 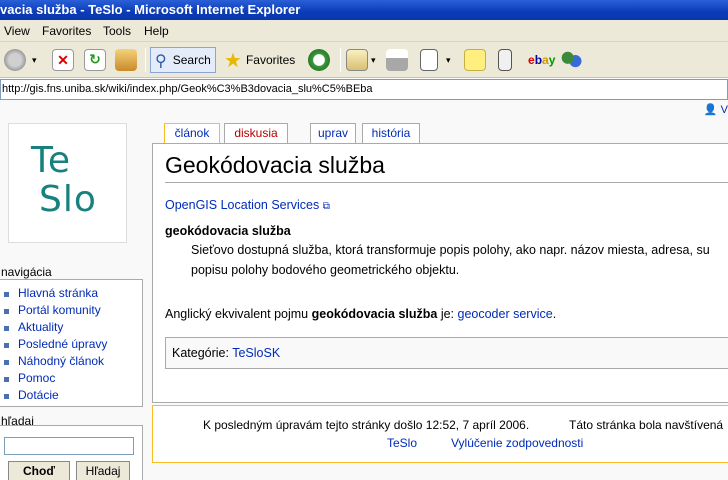 What do you see at coordinates (270, 60) in the screenshot?
I see `favorites-button-label: Favorites` at bounding box center [270, 60].